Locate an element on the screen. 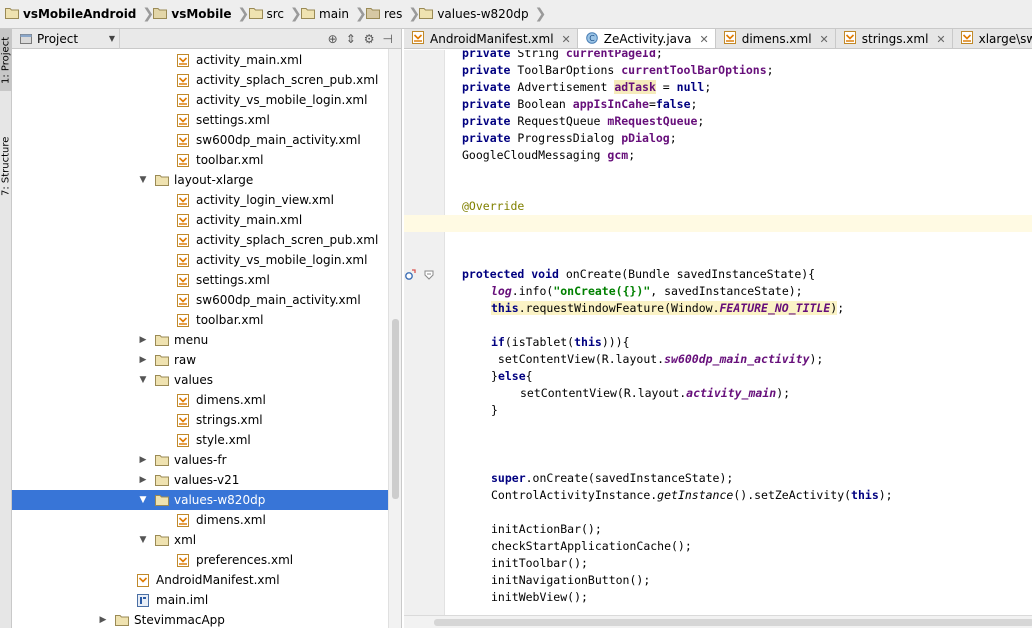 Image resolution: width=1032 pixels, height=628 pixels. code-line: private Boolean appIsInCahe=false; is located at coordinates (579, 104).